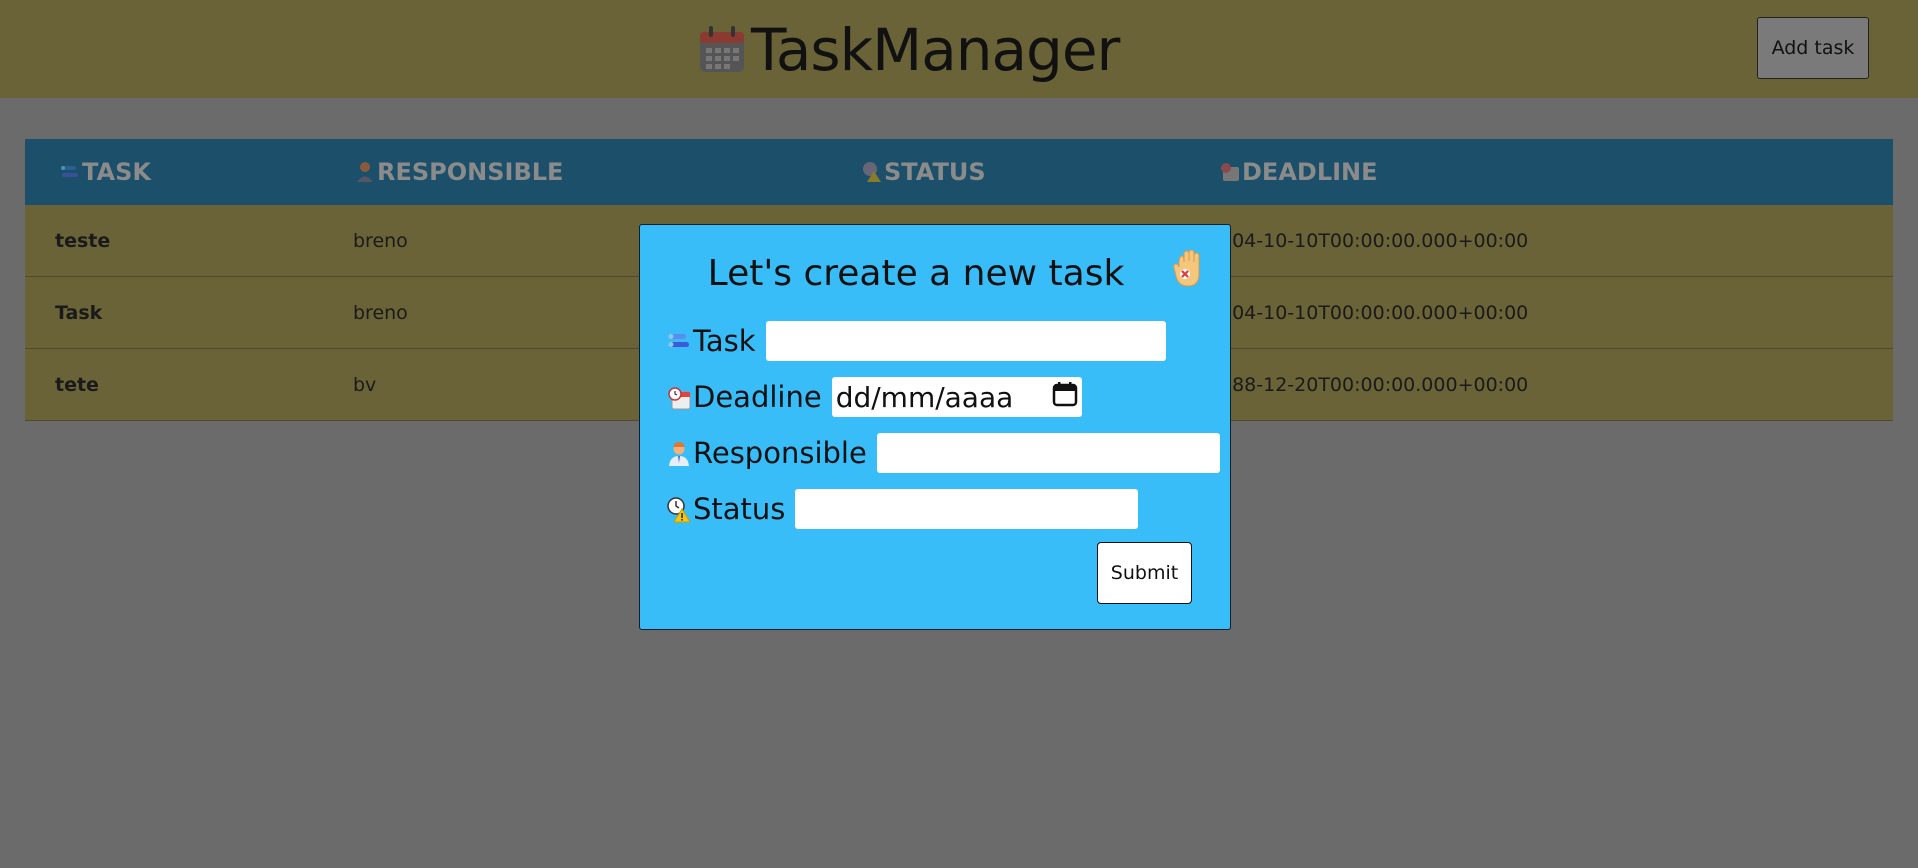 The image size is (1918, 868). What do you see at coordinates (757, 397) in the screenshot?
I see `deadline-label: Deadline` at bounding box center [757, 397].